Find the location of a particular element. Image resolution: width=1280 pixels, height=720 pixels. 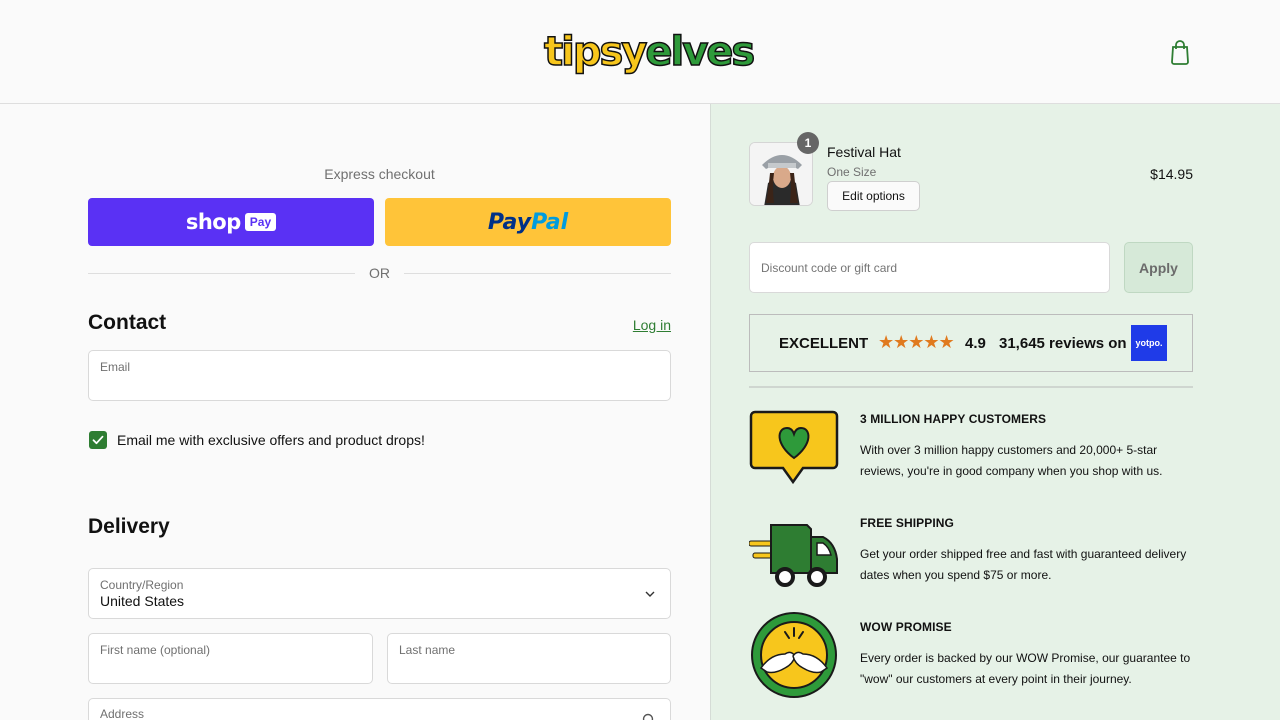

paypal-text-pal: Pal is located at coordinates (550, 222).